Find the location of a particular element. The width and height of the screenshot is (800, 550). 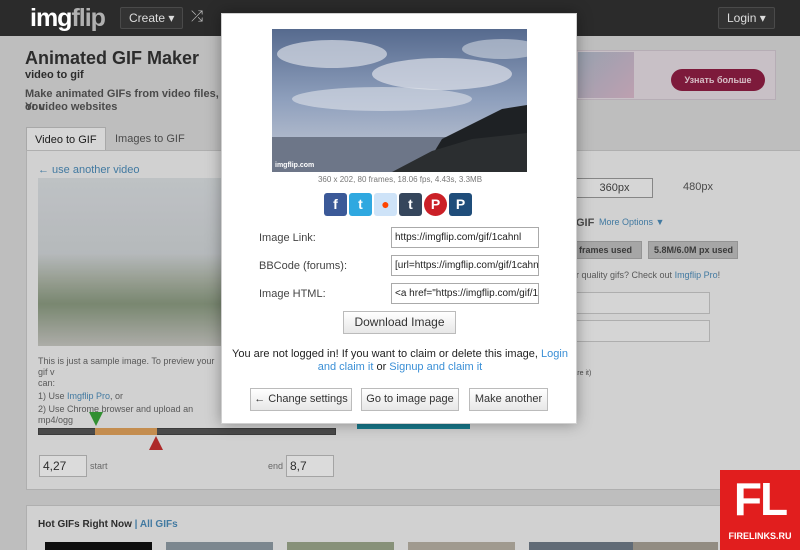

make-another-button: Make another is located at coordinates (508, 399).